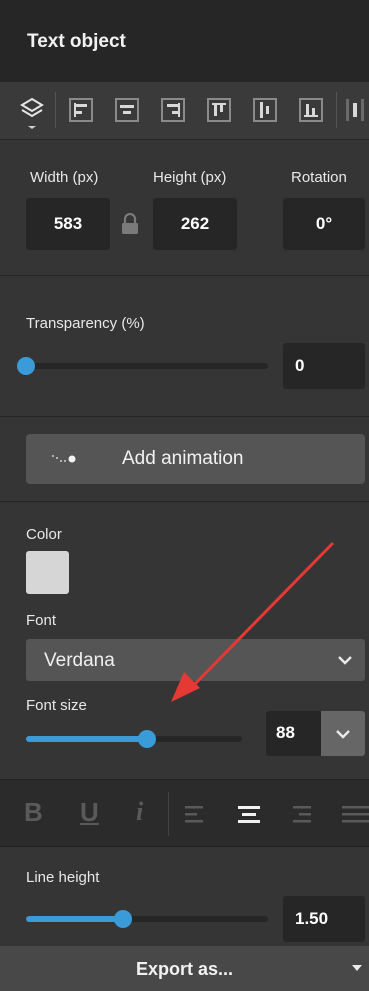 This screenshot has width=369, height=991. Describe the element at coordinates (253, 621) in the screenshot. I see `annotation-arrow` at that location.